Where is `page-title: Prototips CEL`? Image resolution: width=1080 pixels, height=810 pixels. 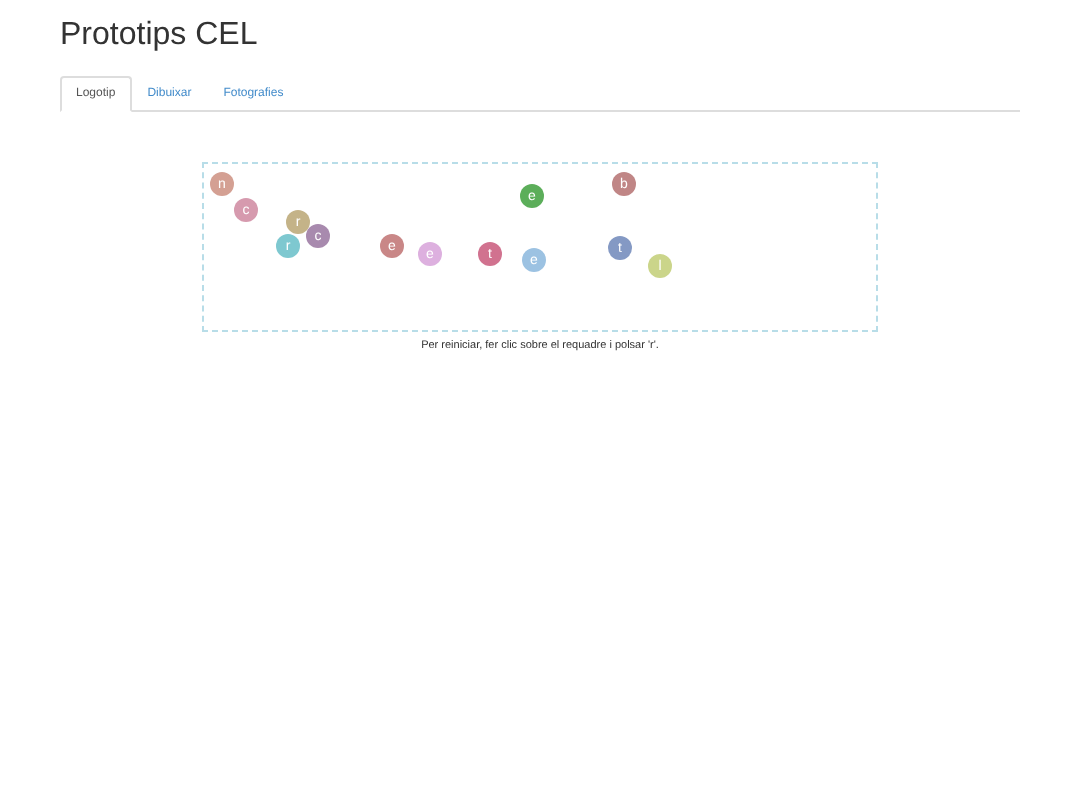
page-title: Prototips CEL is located at coordinates (159, 36).